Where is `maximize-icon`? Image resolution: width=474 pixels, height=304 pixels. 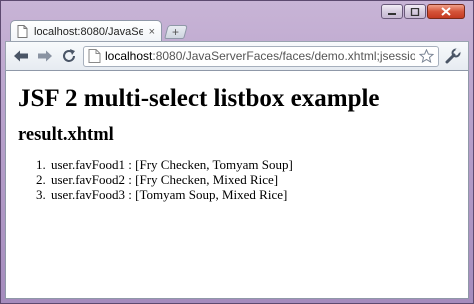
maximize-icon is located at coordinates (415, 11).